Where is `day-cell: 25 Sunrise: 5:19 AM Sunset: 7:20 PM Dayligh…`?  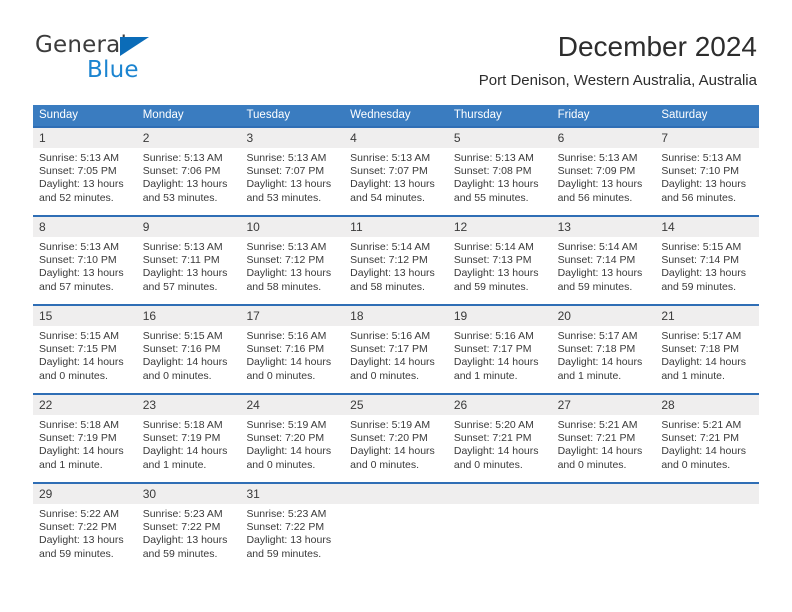 day-cell: 25 Sunrise: 5:19 AM Sunset: 7:20 PM Dayligh… is located at coordinates (396, 437).